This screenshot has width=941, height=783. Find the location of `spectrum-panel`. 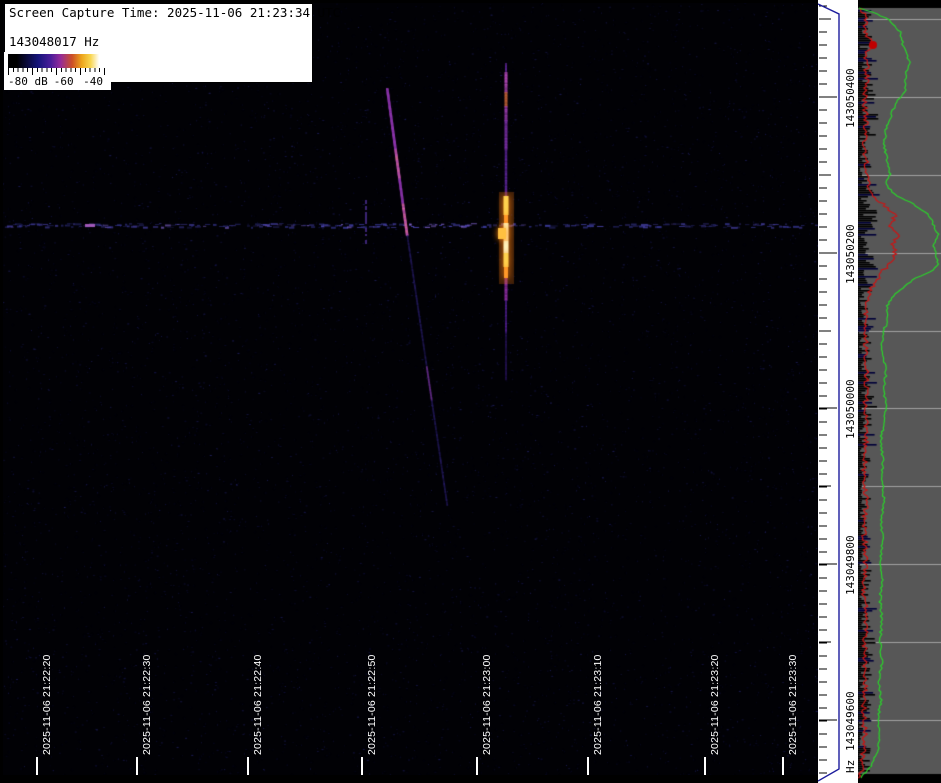

spectrum-panel is located at coordinates (899, 391).